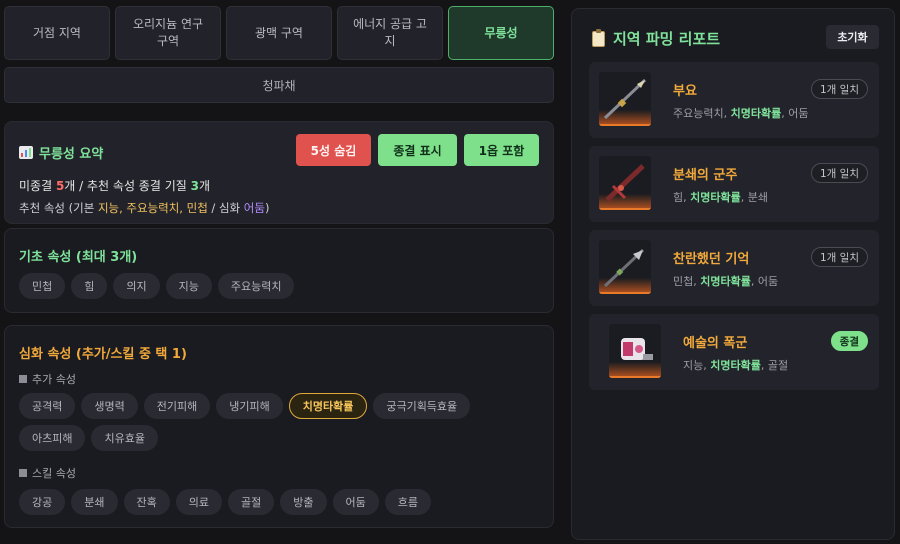 The image size is (900, 544). I want to click on chip-extra: 전기피해, so click(177, 406).